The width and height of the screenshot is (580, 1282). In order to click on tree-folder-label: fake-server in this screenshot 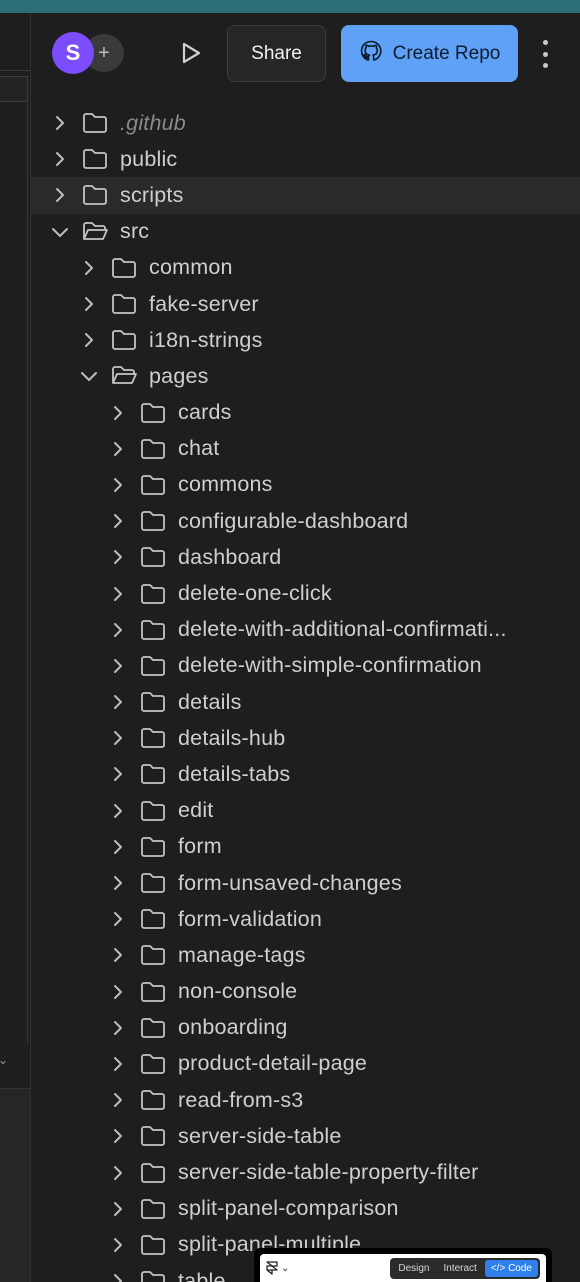, I will do `click(204, 303)`.